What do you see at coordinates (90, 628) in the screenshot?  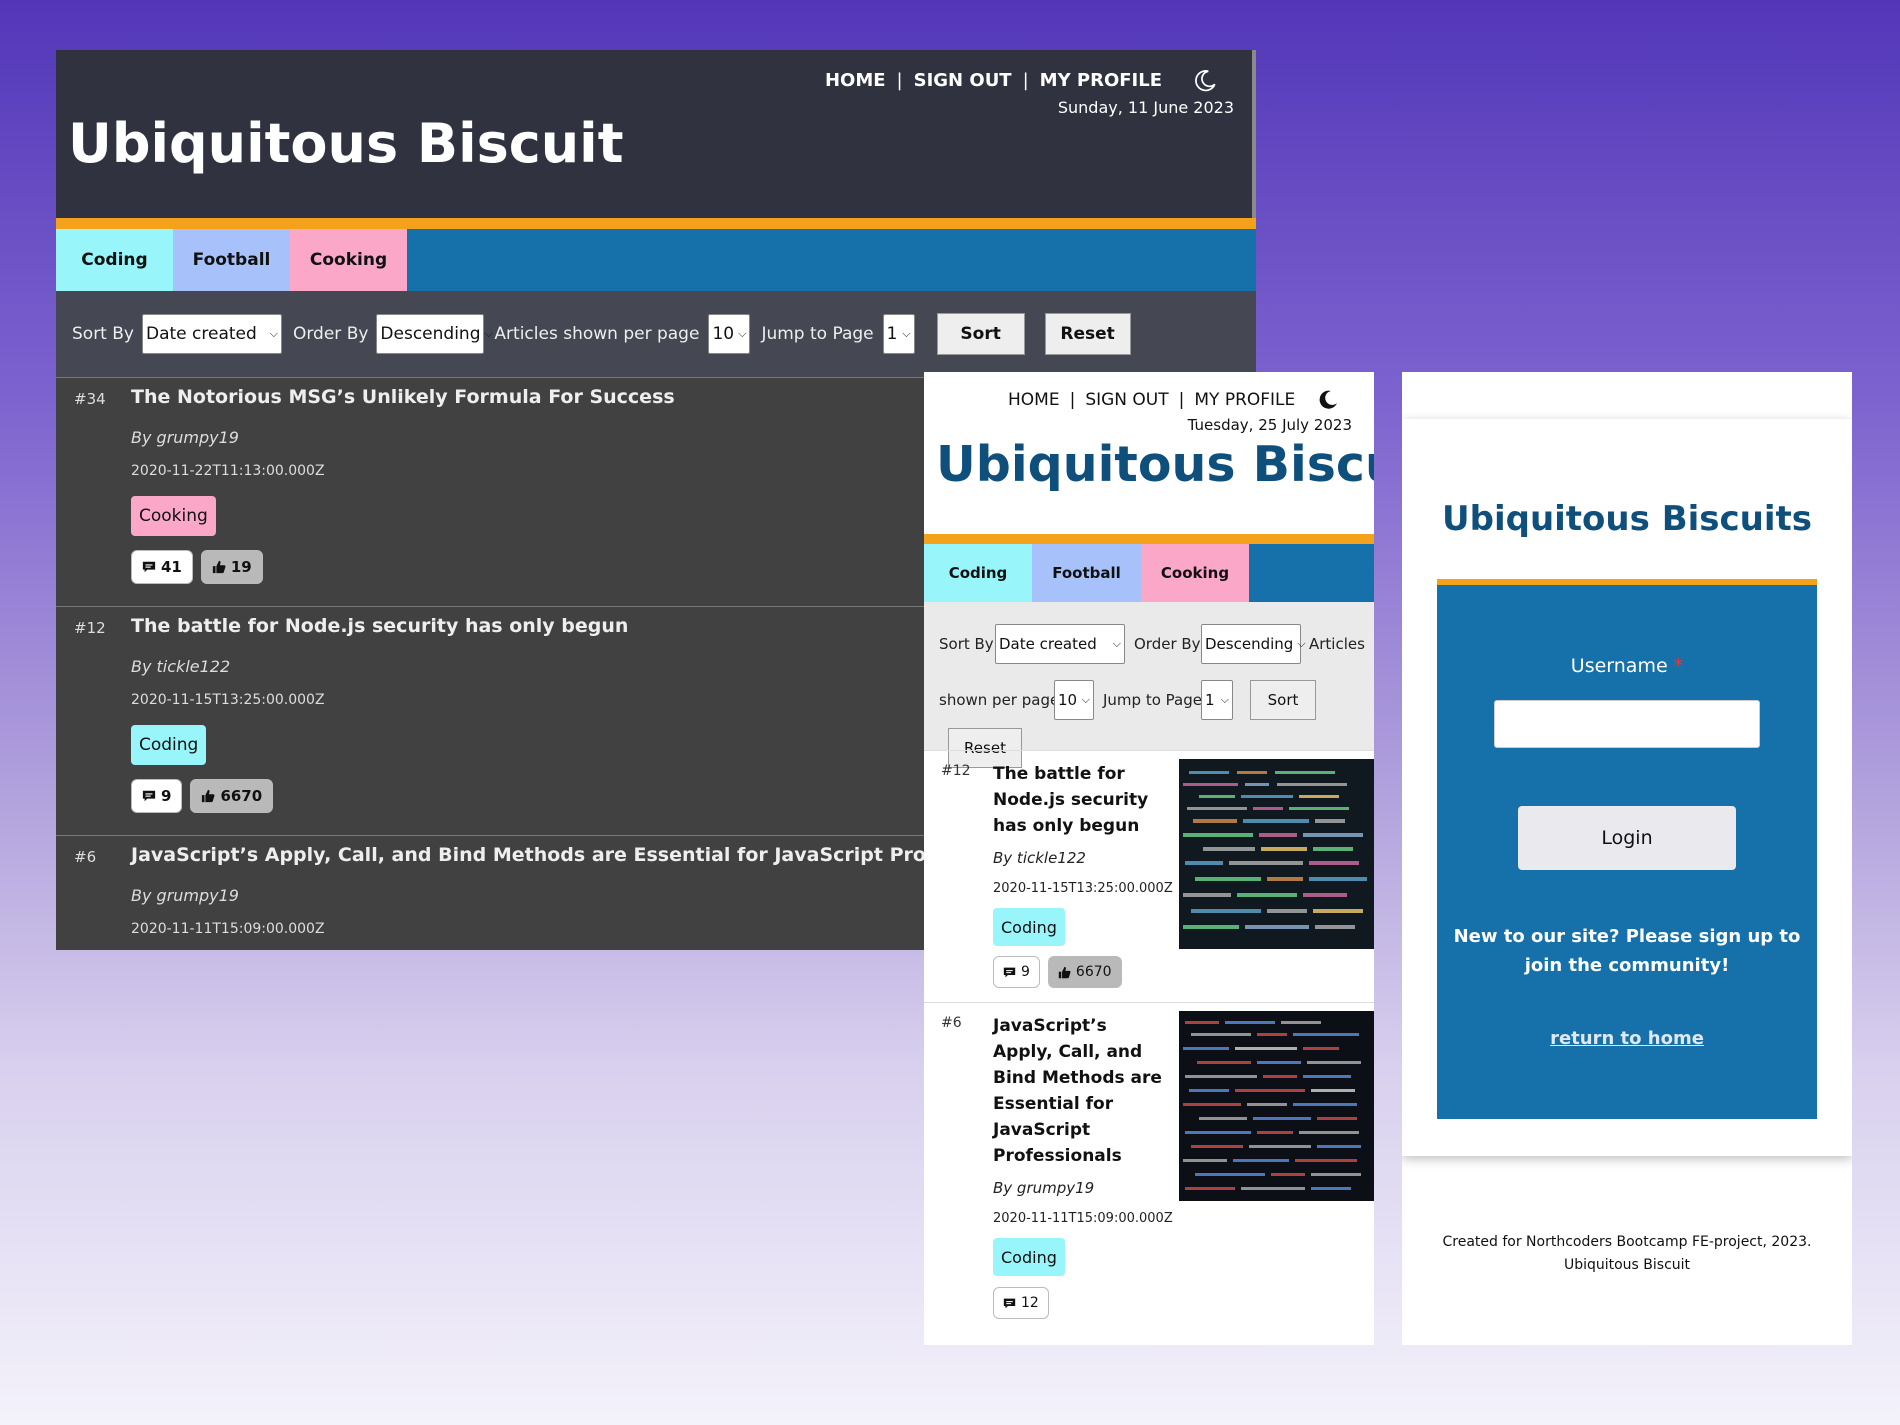 I see `article-number: #12` at bounding box center [90, 628].